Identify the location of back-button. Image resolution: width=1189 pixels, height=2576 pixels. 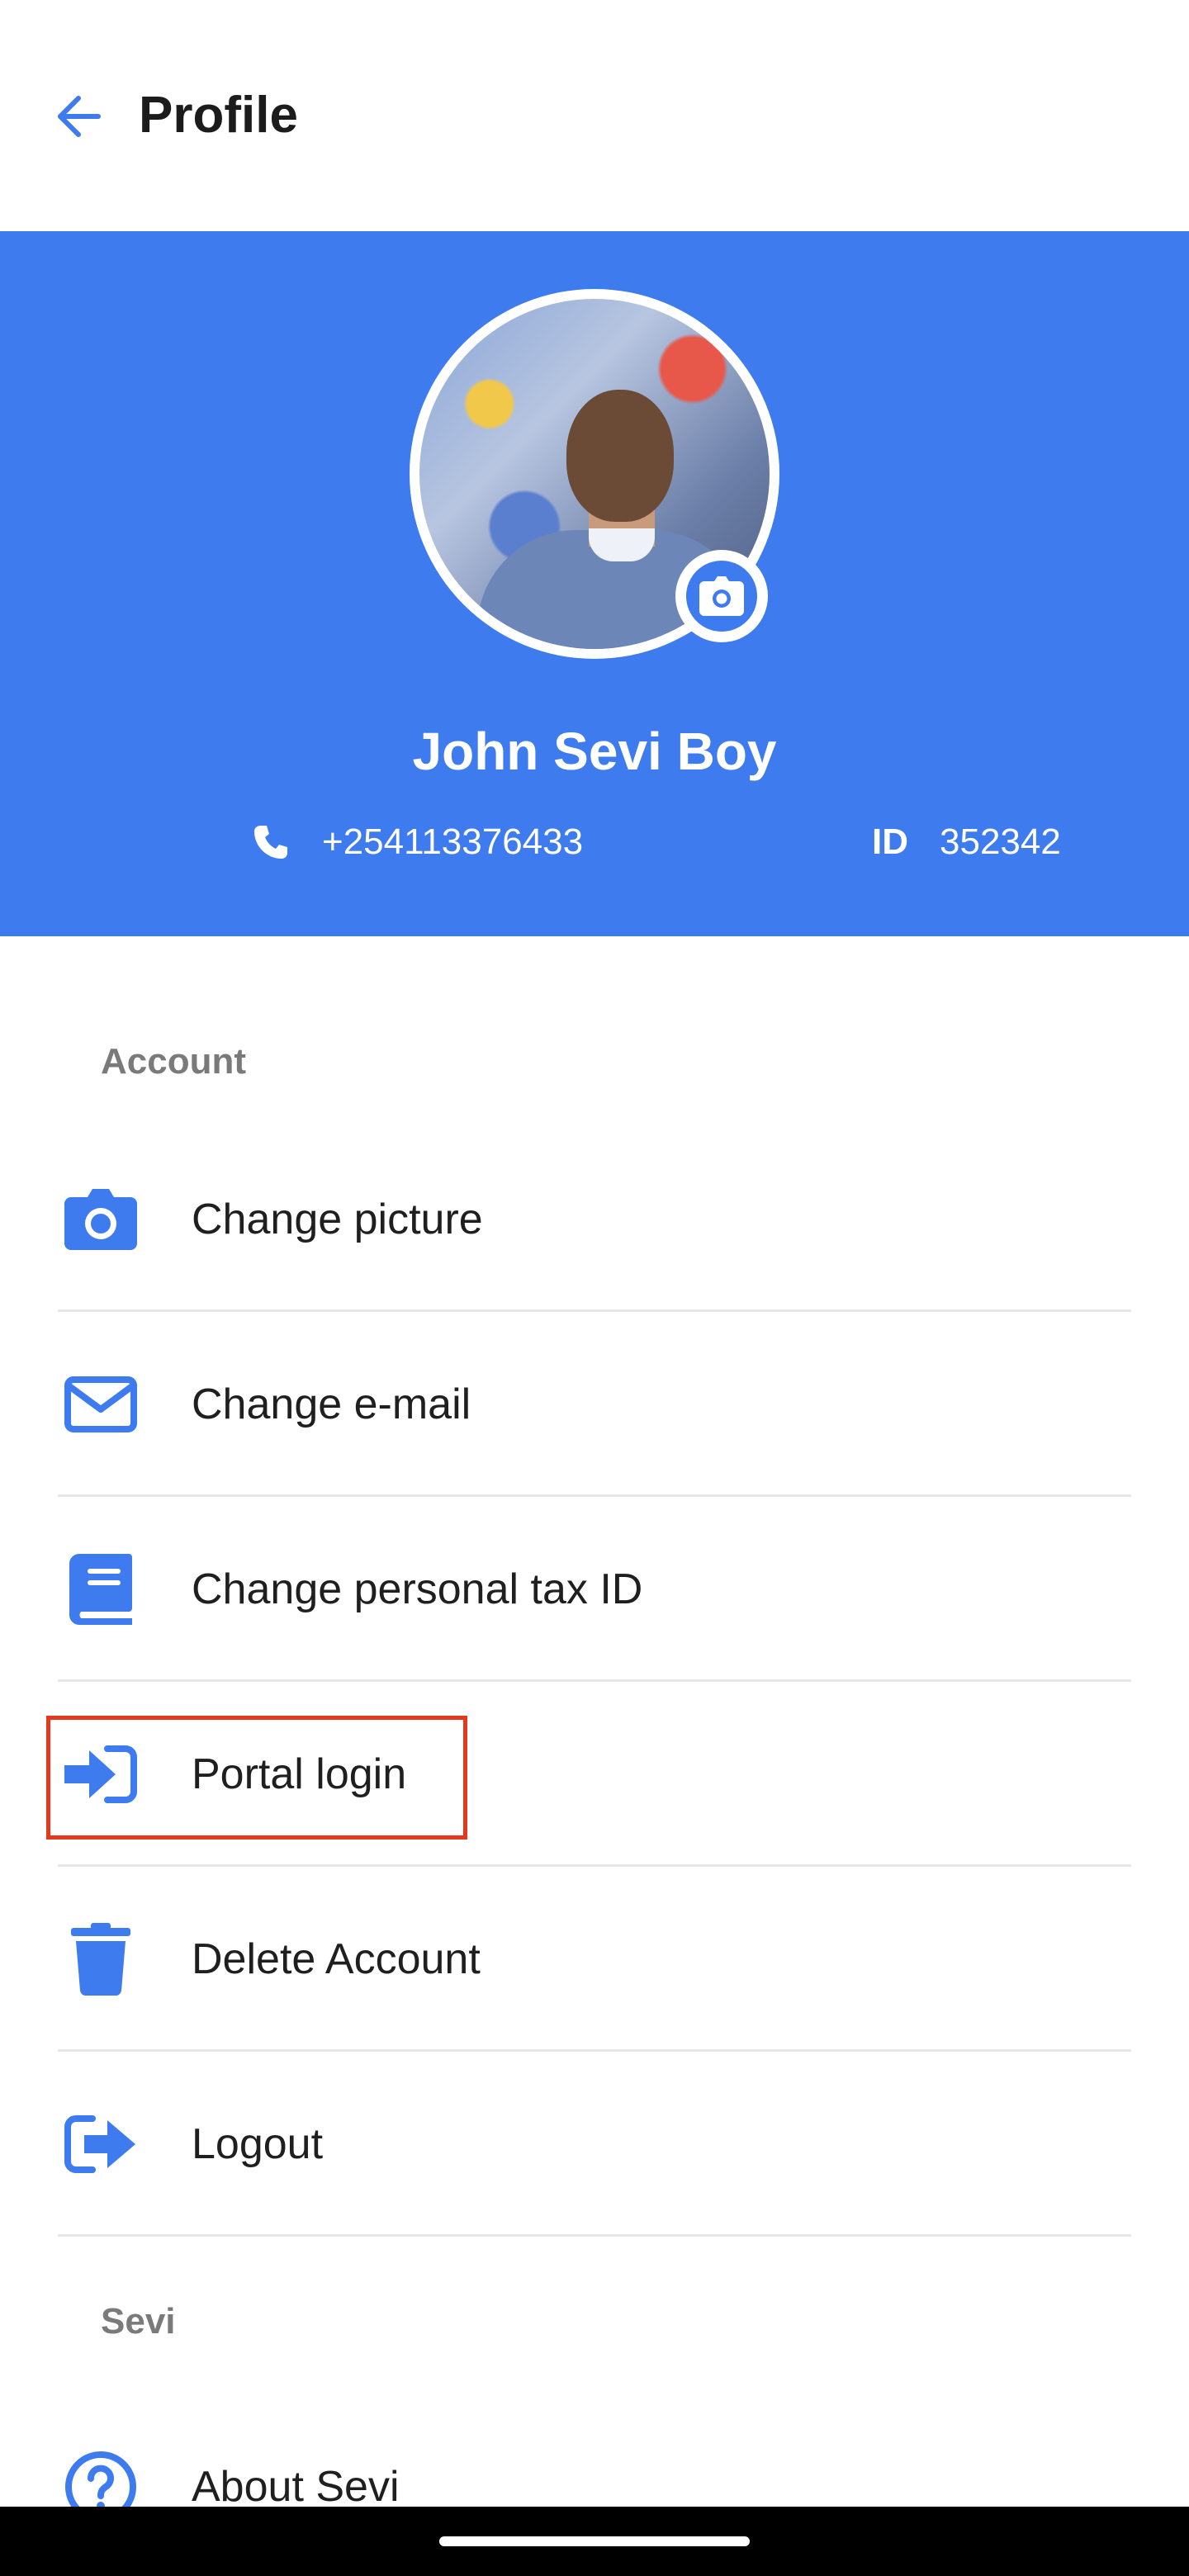
(77, 116).